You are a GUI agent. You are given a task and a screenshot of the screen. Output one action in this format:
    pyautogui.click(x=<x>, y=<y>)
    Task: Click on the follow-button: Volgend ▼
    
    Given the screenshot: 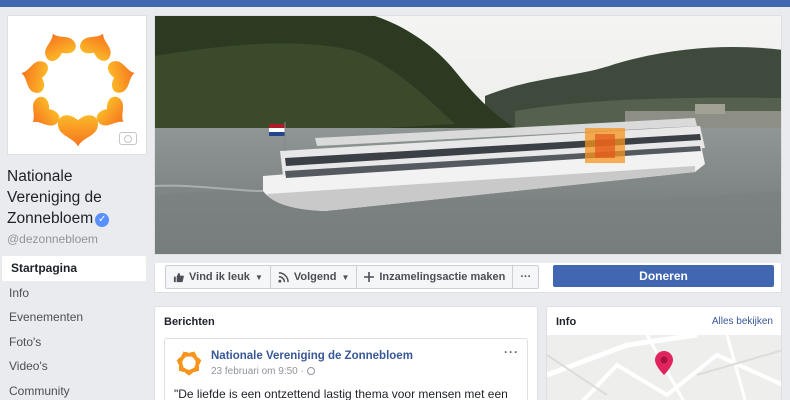 What is the action you would take?
    pyautogui.click(x=313, y=277)
    